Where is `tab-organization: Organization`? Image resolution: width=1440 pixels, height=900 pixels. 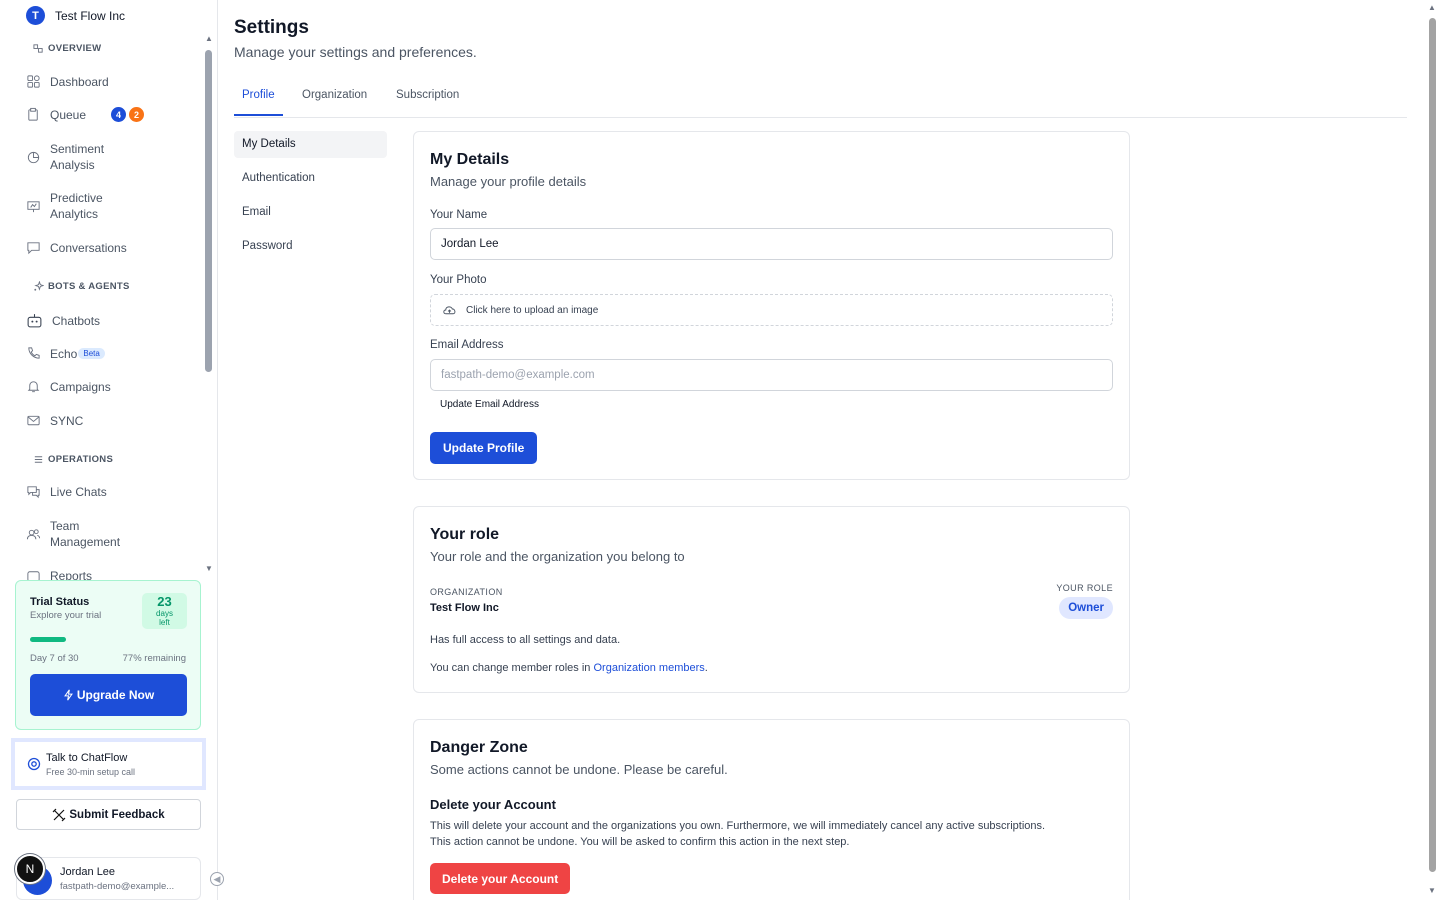 tab-organization: Organization is located at coordinates (334, 101).